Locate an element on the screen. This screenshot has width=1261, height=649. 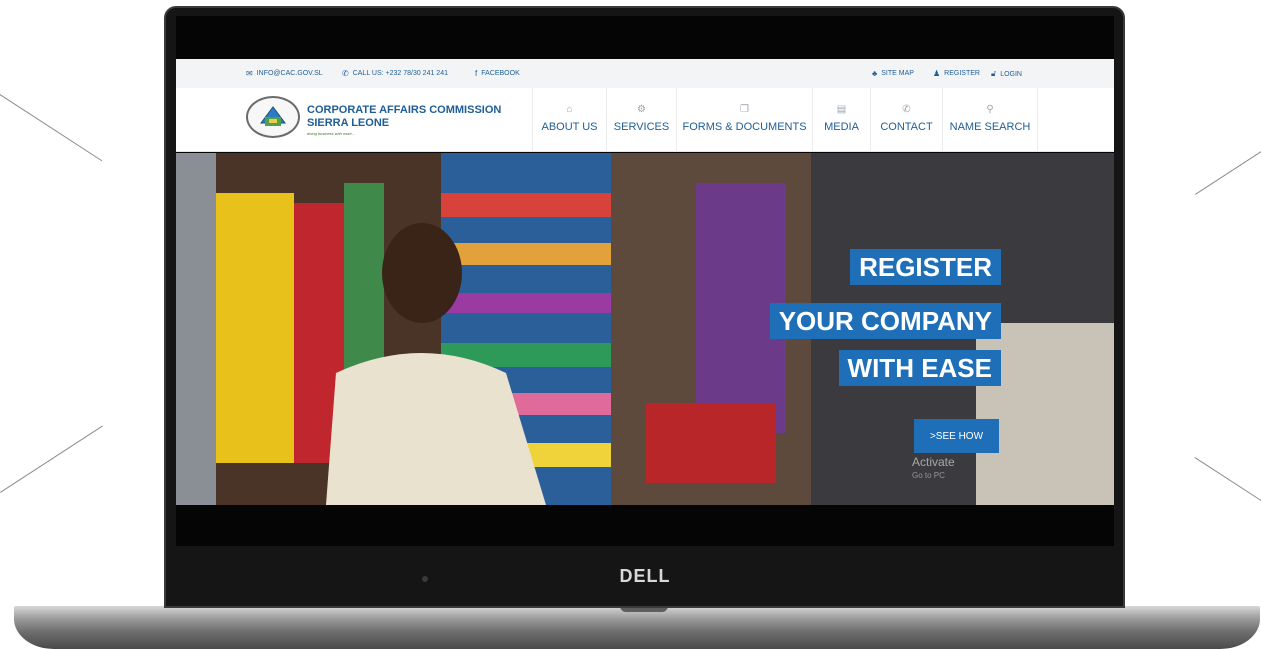
facebook-link: f FACEBOOK is located at coordinates (497, 73).